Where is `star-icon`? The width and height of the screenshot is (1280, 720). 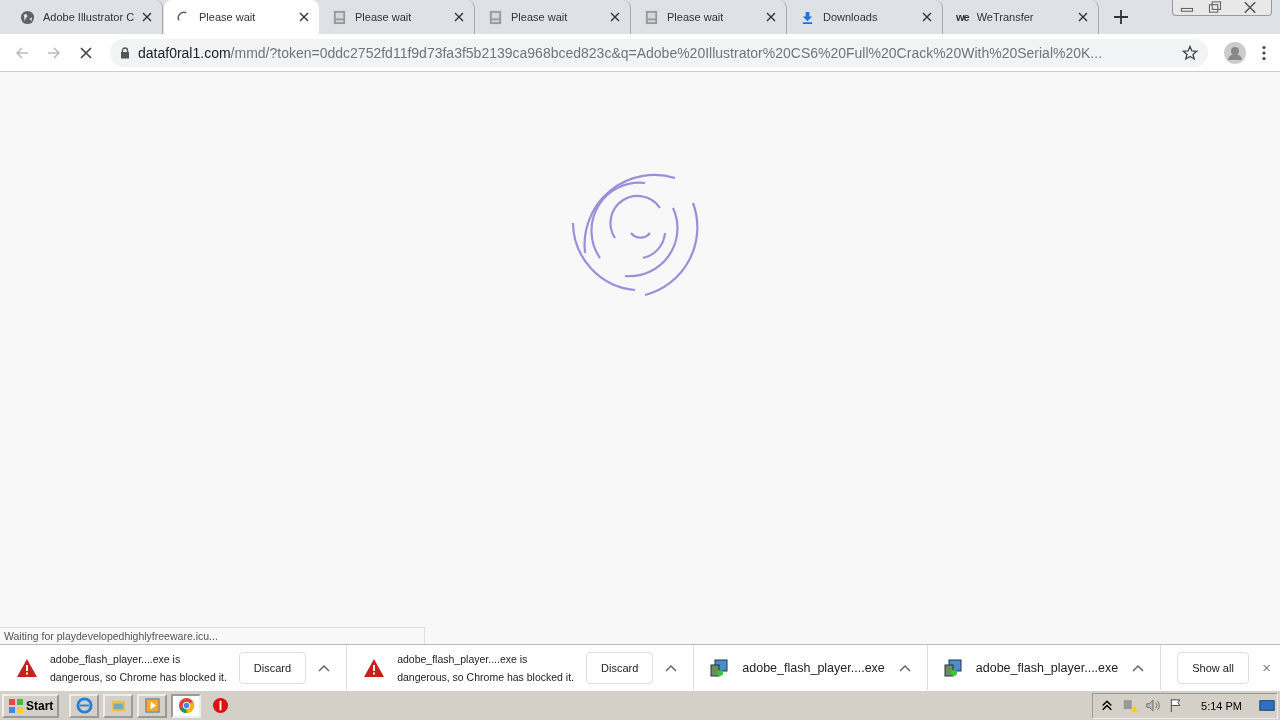
star-icon is located at coordinates (1190, 52).